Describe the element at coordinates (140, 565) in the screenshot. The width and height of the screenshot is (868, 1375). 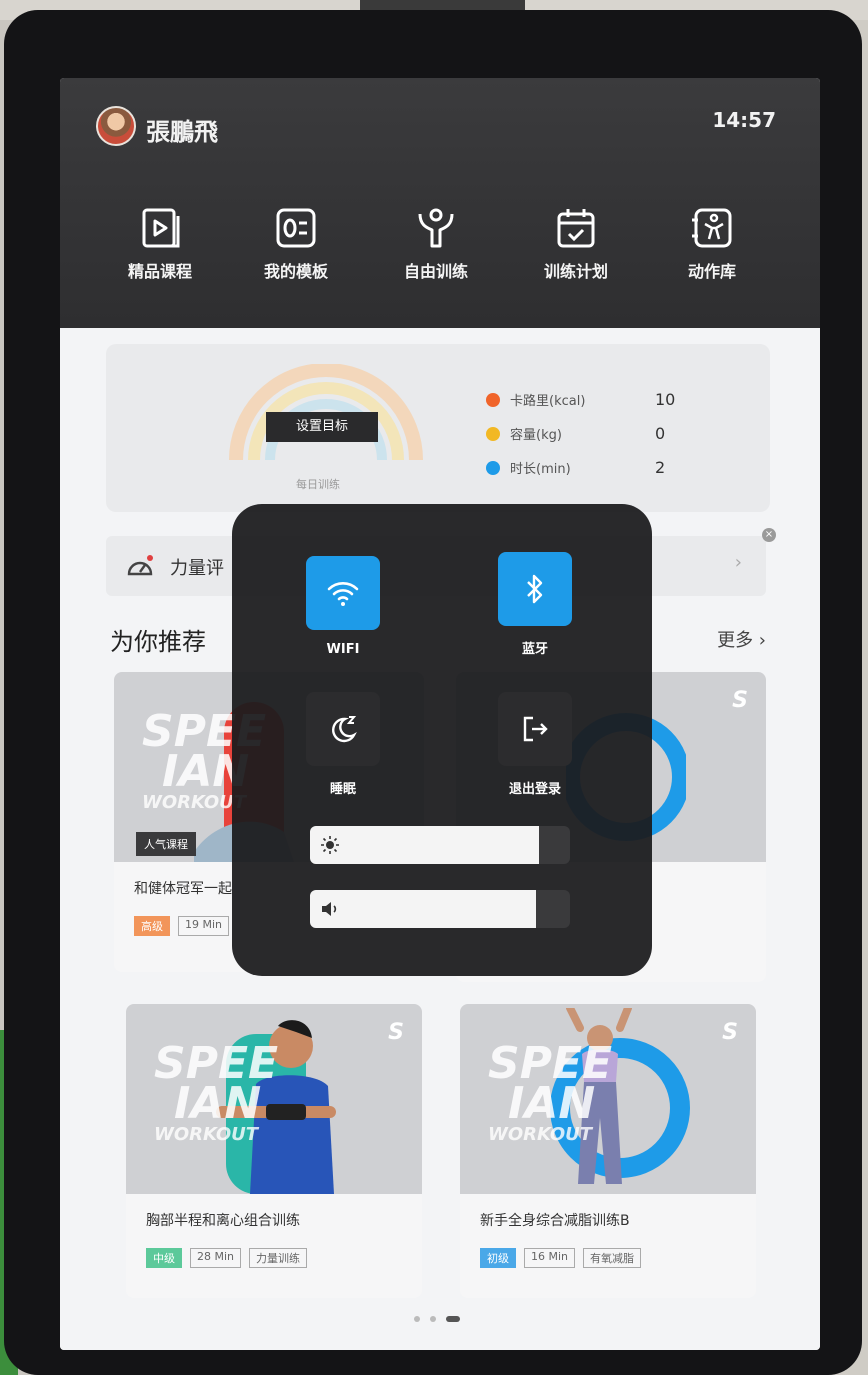
I see `gauge-icon` at that location.